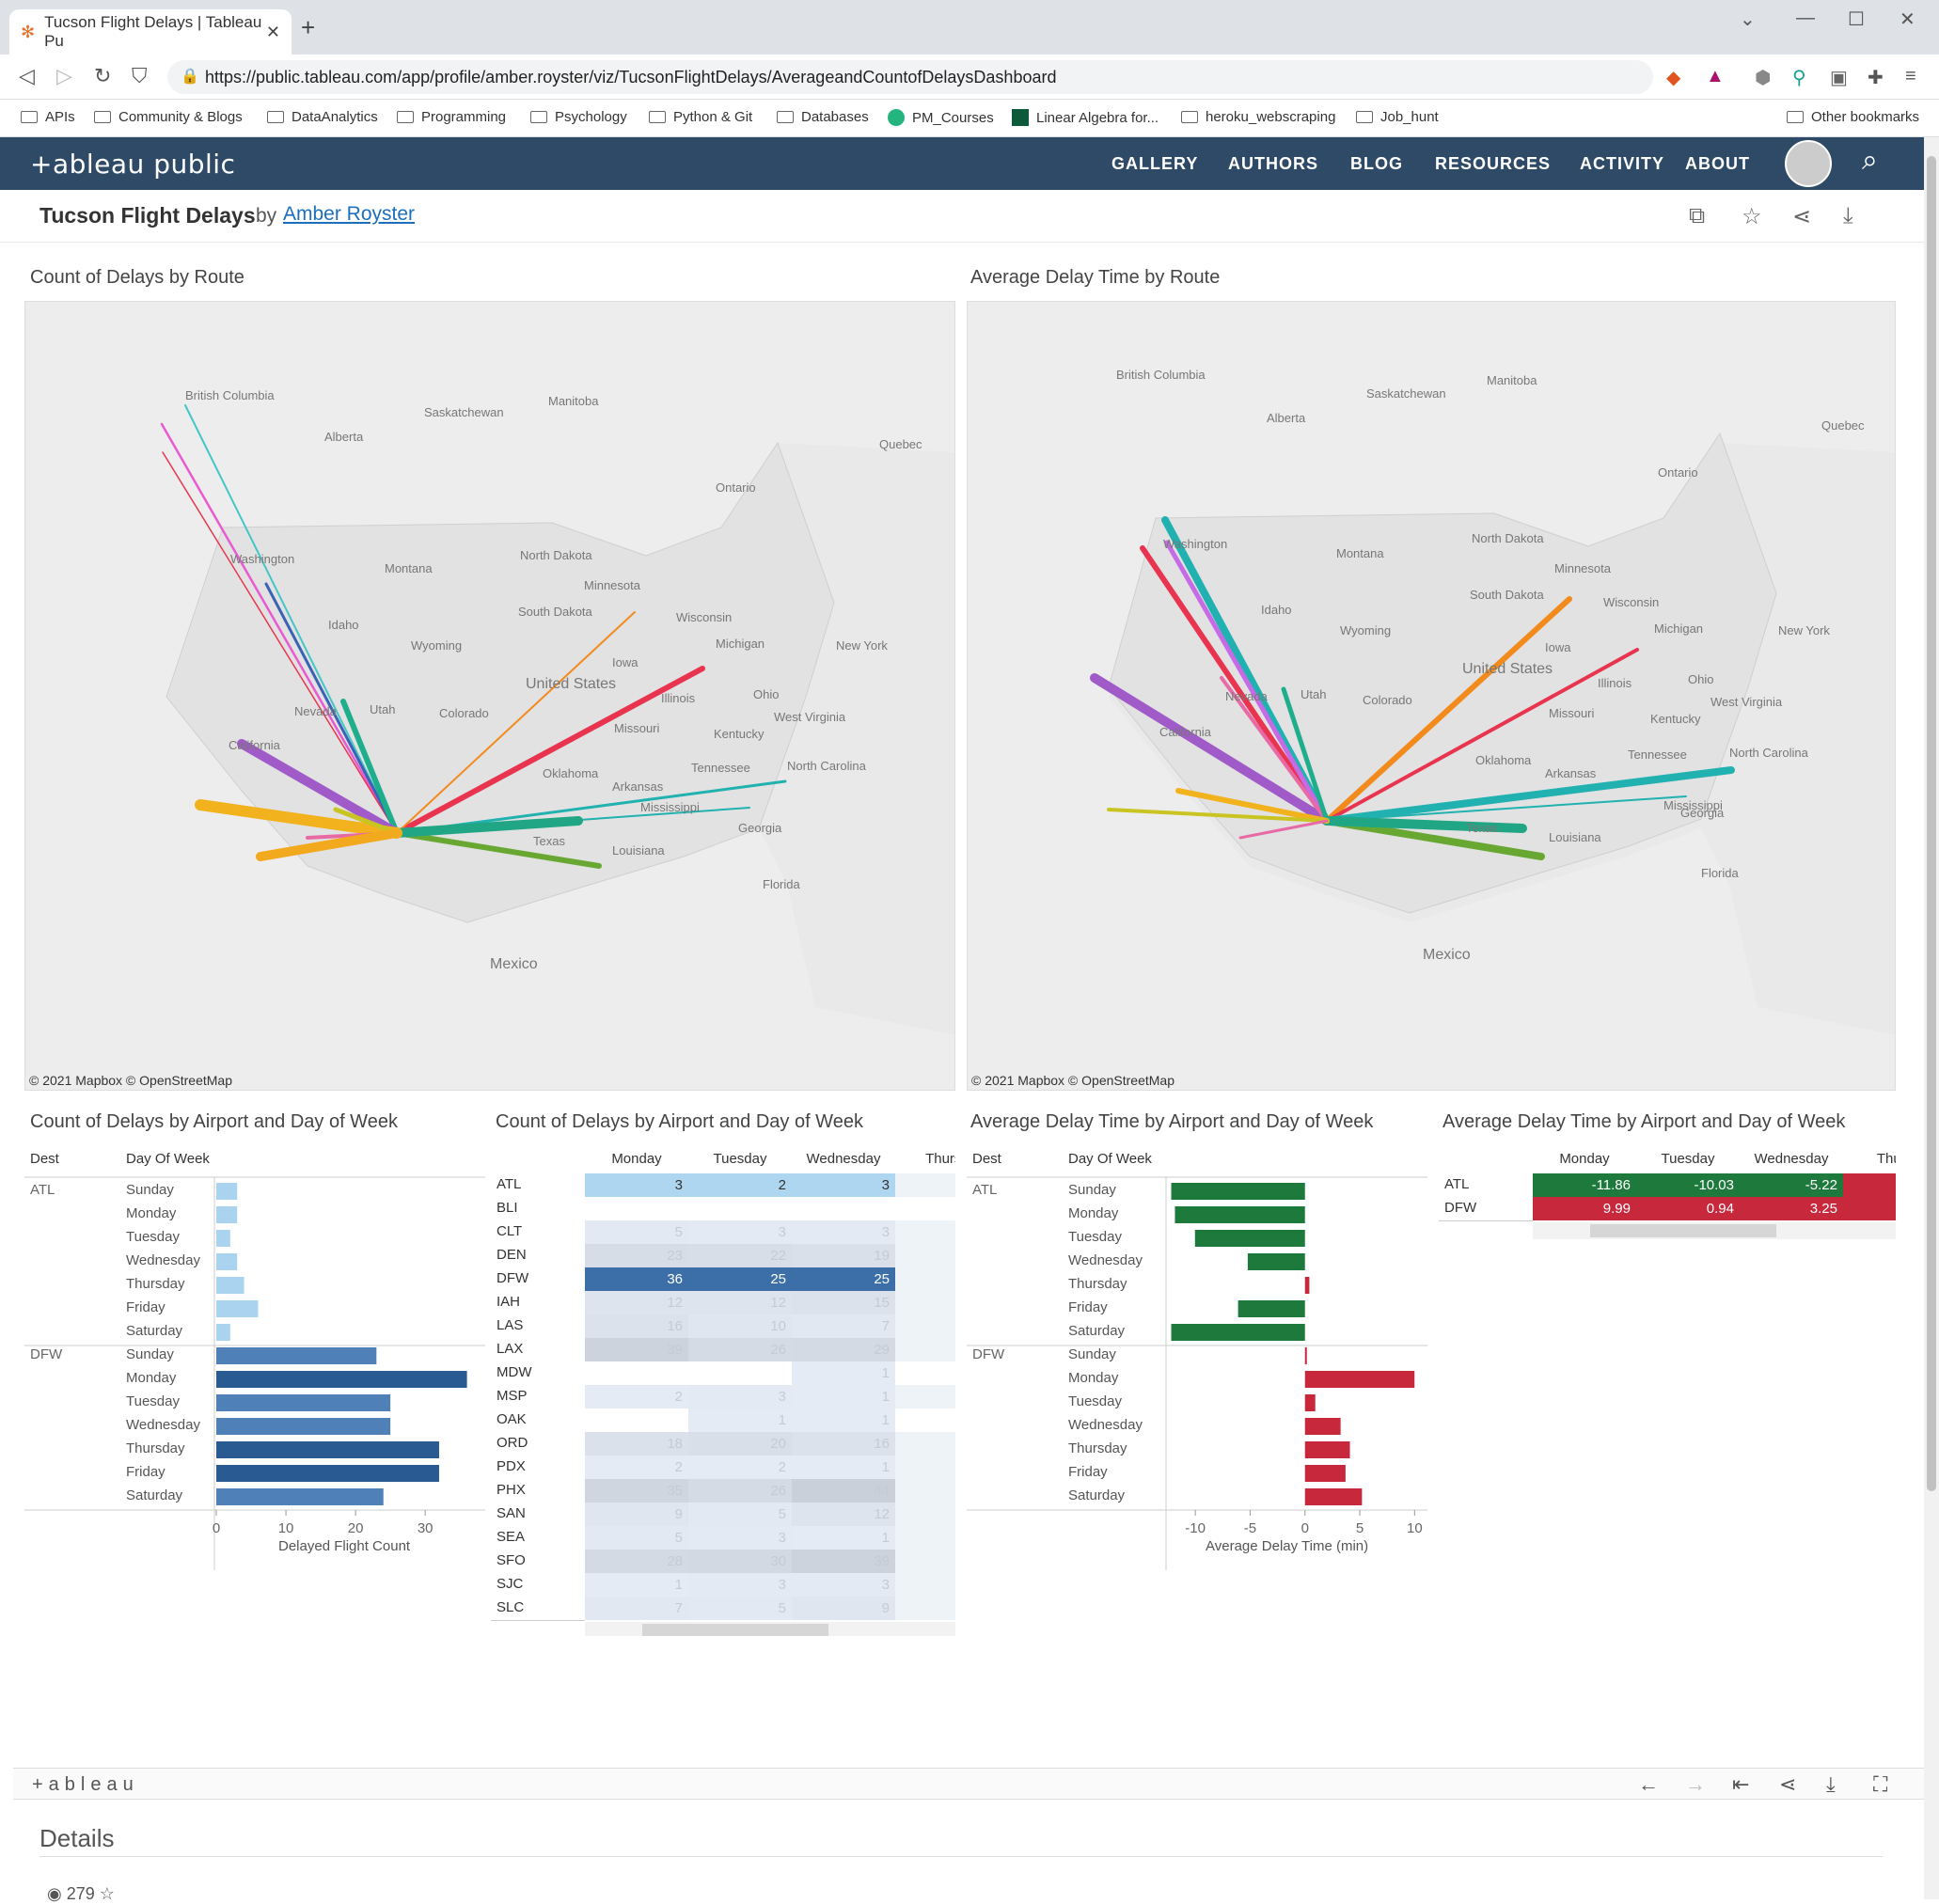 Image resolution: width=1939 pixels, height=1904 pixels. I want to click on tableau-footer-logo: +ableau, so click(85, 1785).